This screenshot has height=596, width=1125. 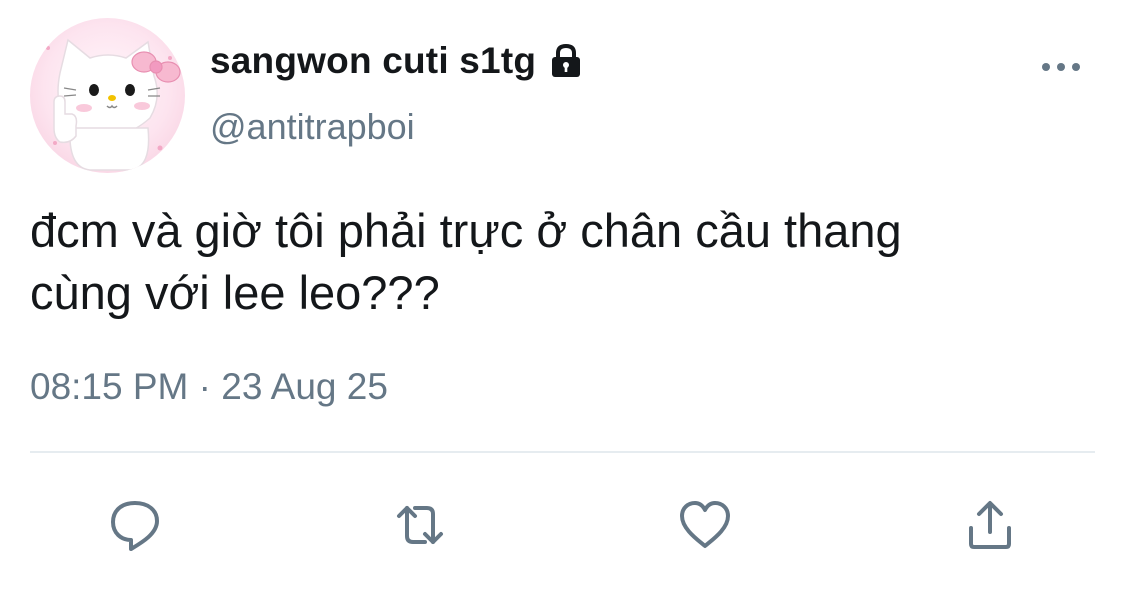 I want to click on more-options-button, so click(x=1061, y=67).